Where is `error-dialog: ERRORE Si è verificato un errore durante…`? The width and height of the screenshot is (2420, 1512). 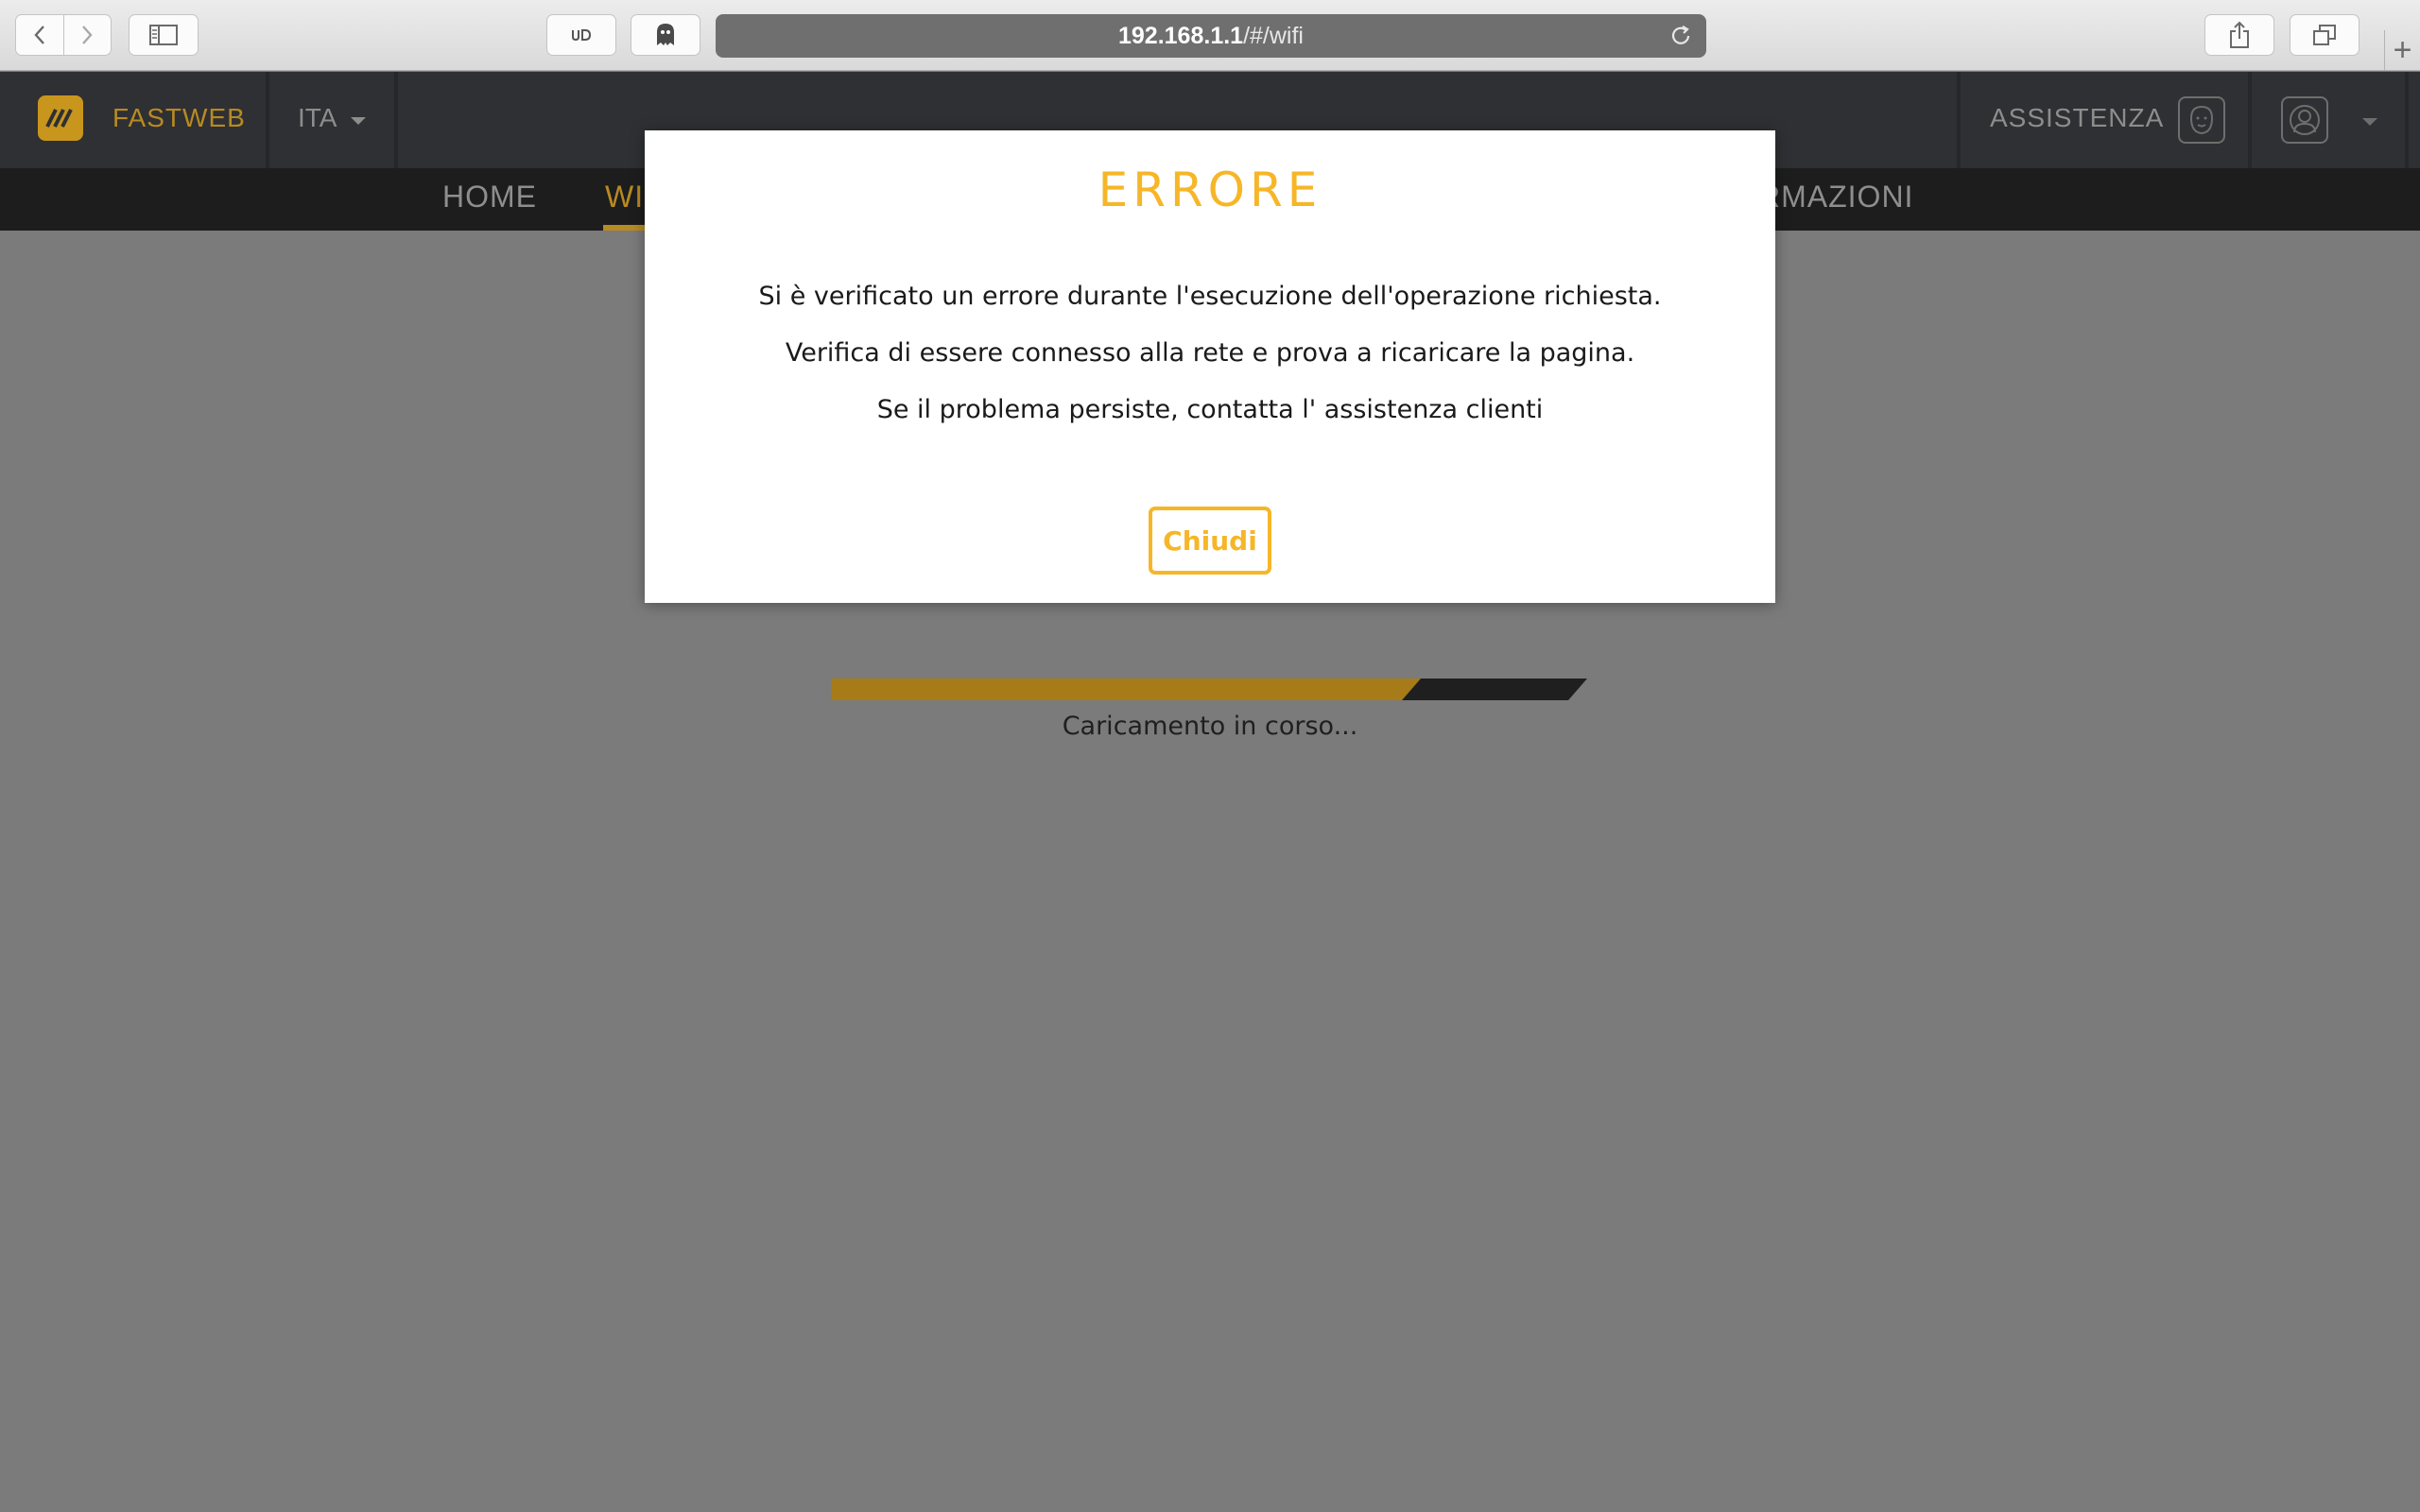
error-dialog: ERRORE Si è verificato un errore durante… is located at coordinates (1210, 366).